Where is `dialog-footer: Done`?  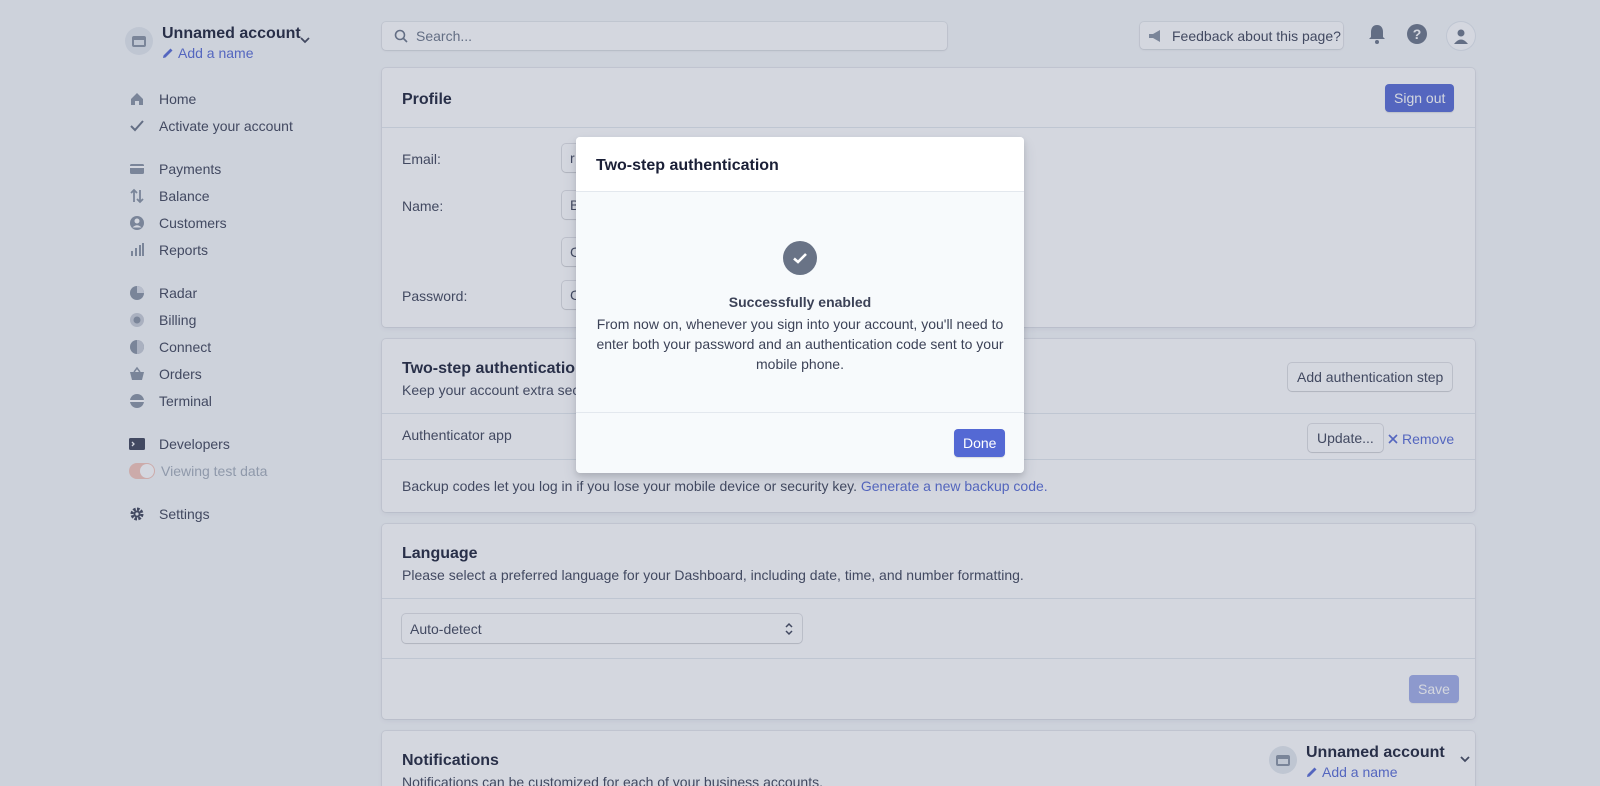 dialog-footer: Done is located at coordinates (800, 442).